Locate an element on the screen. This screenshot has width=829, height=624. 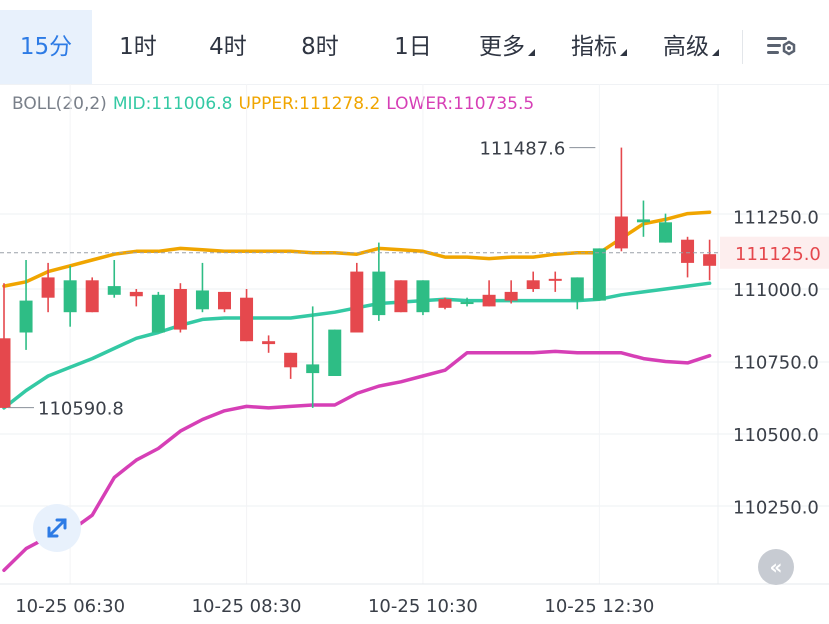
x-tick-label: 10-25 12:30 is located at coordinates (599, 606).